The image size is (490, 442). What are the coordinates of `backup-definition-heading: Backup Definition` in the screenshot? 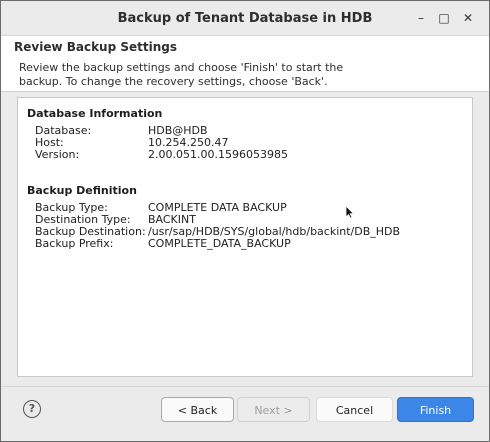 It's located at (82, 190).